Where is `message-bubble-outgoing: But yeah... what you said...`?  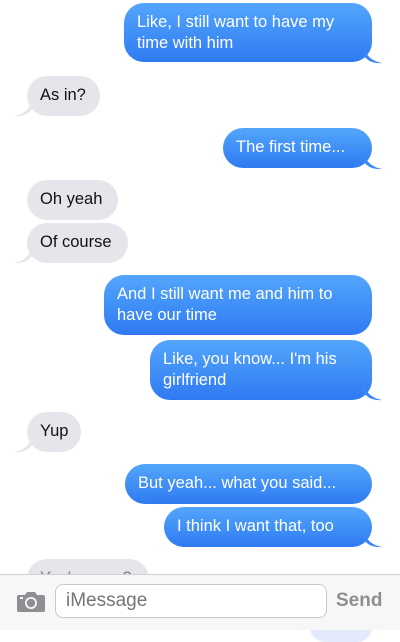 message-bubble-outgoing: But yeah... what you said... is located at coordinates (248, 484).